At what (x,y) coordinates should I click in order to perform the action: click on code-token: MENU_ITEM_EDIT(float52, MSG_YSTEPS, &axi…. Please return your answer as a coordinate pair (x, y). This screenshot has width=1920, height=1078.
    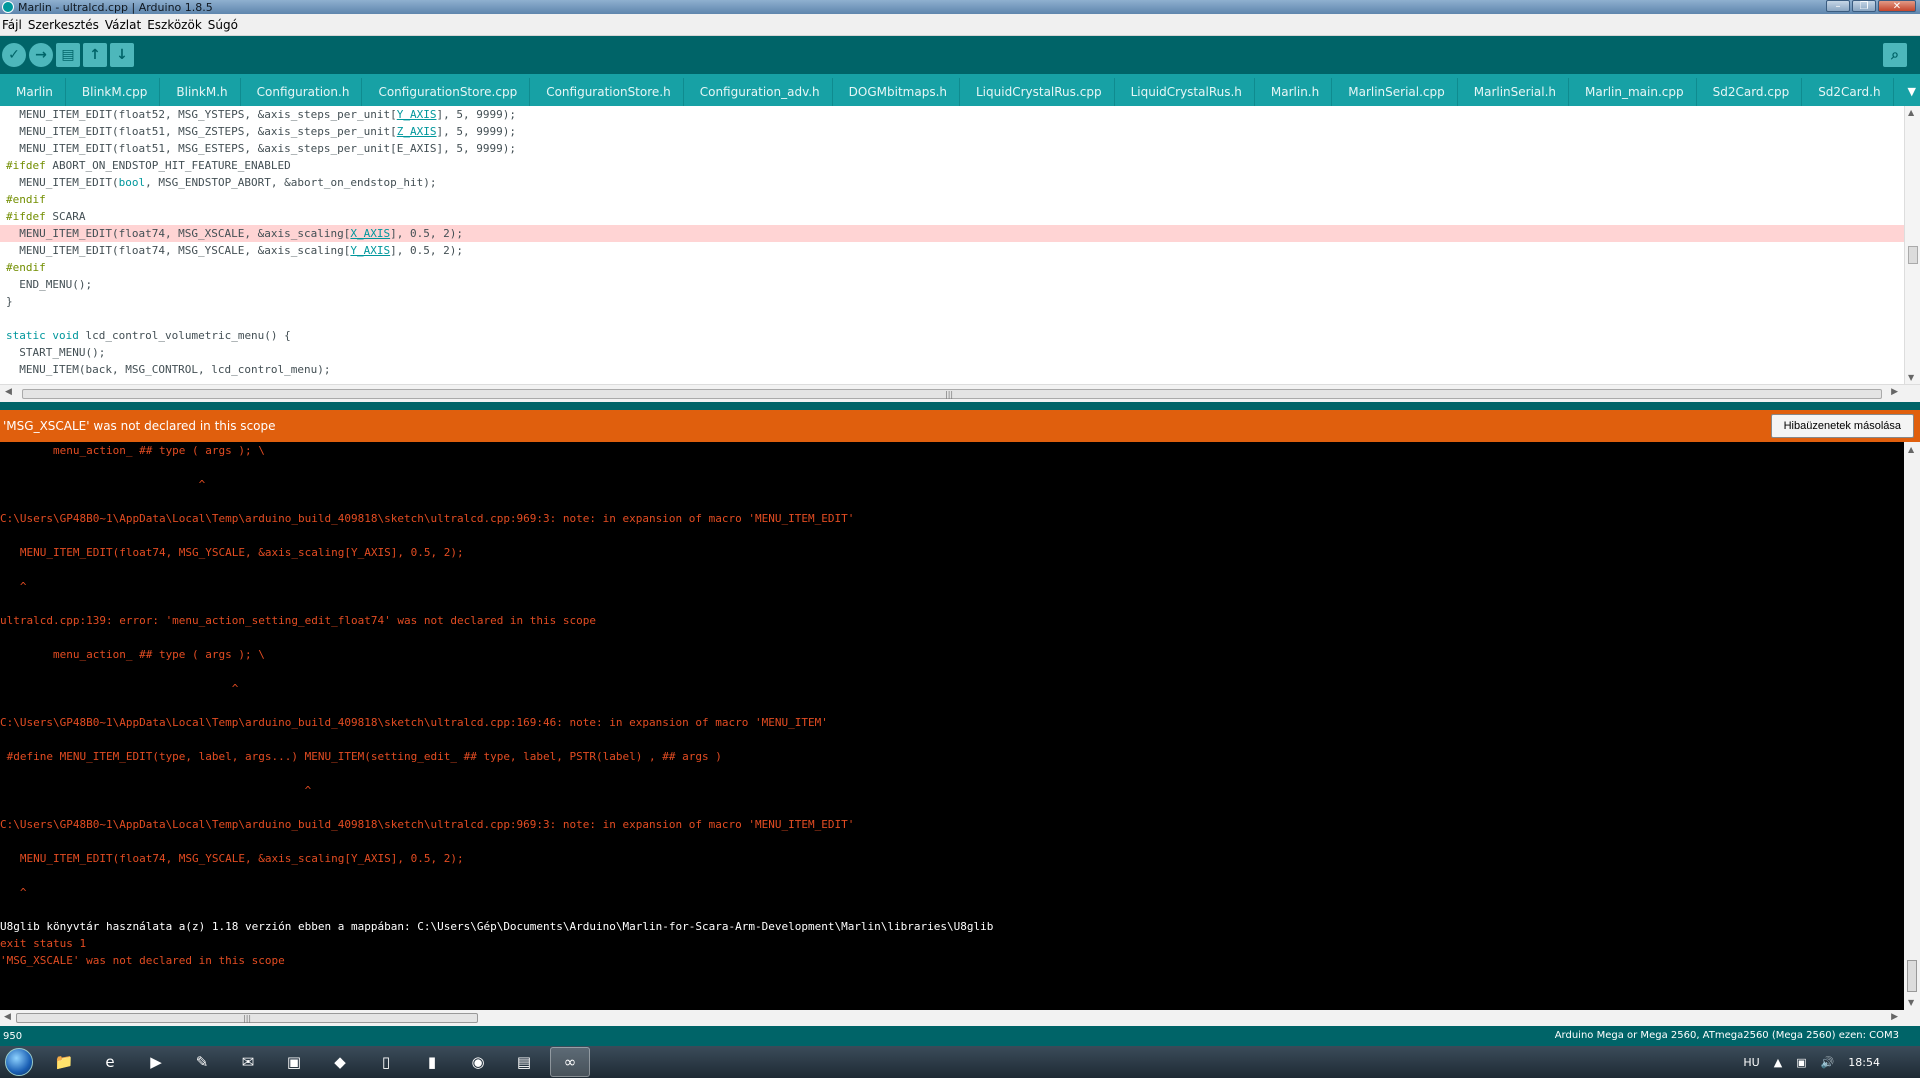
    Looking at the image, I should click on (201, 114).